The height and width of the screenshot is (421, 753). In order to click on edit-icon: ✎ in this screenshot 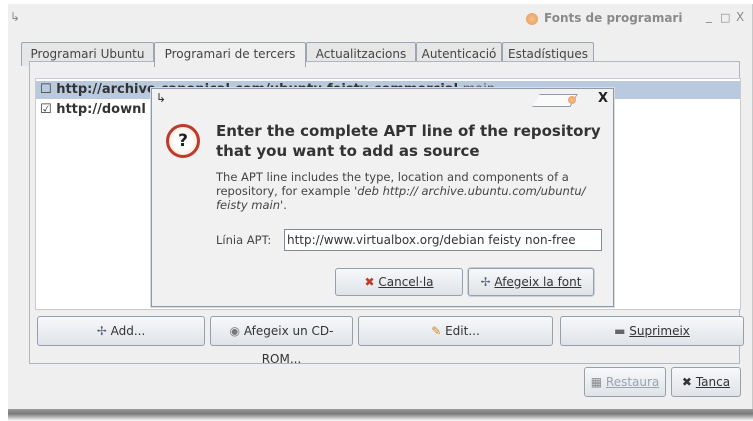, I will do `click(436, 331)`.